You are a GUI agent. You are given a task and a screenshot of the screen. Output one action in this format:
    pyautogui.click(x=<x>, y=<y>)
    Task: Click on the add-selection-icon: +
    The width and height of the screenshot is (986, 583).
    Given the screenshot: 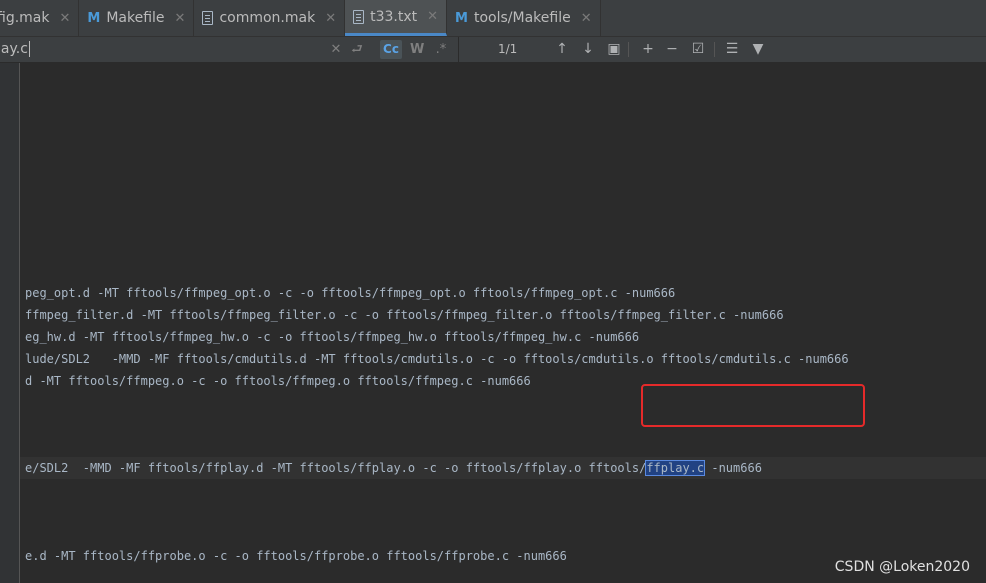 What is the action you would take?
    pyautogui.click(x=648, y=49)
    